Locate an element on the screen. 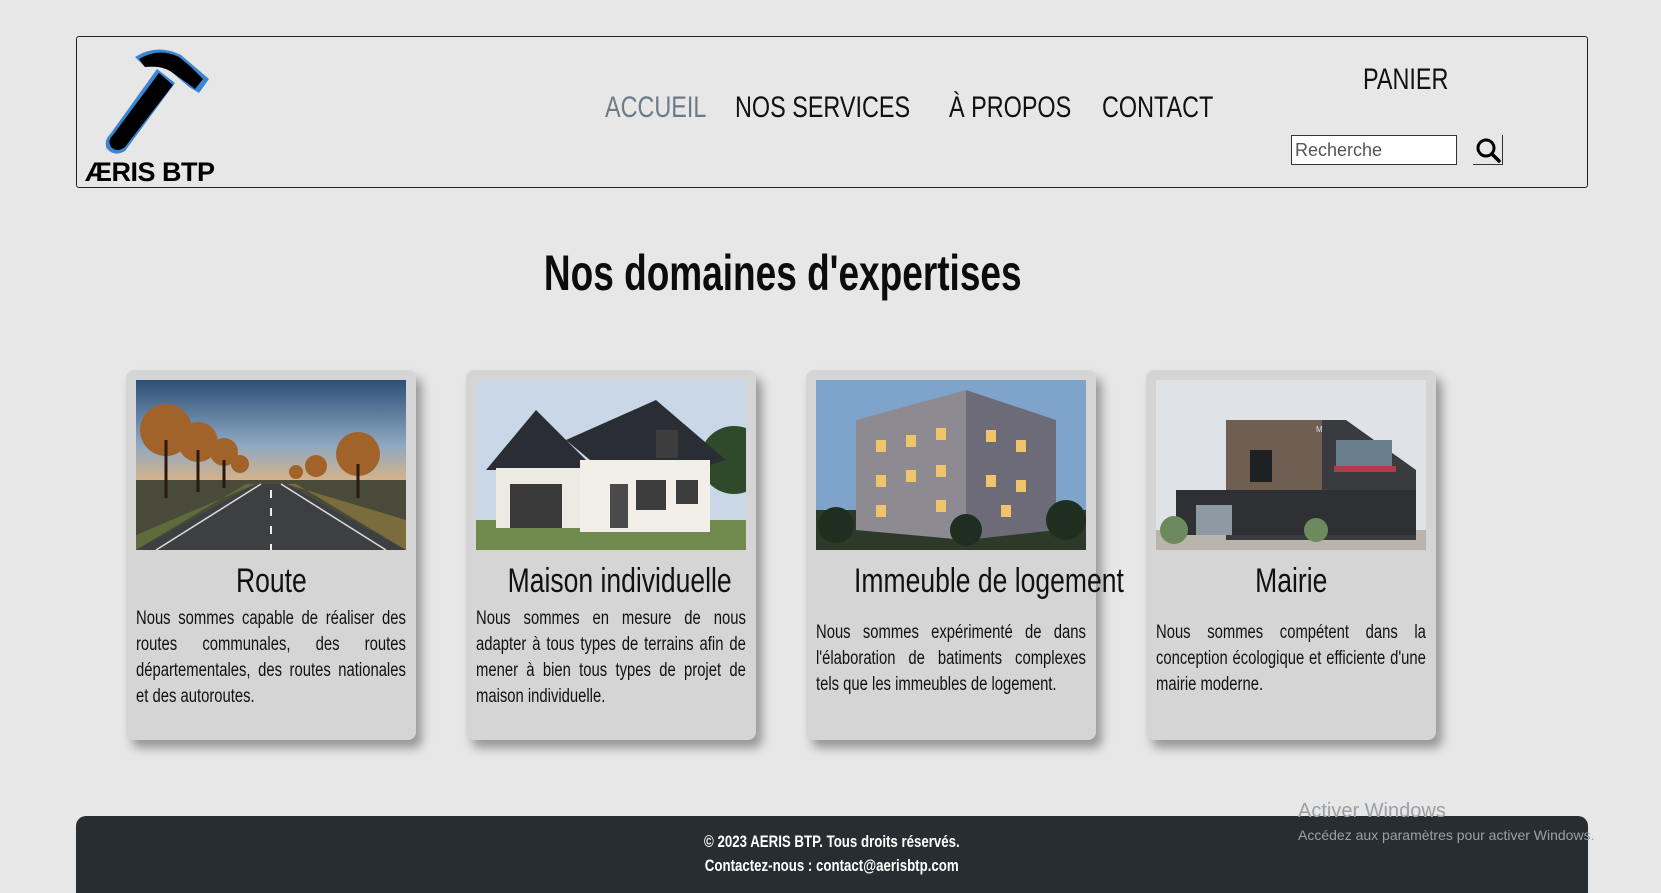 The height and width of the screenshot is (893, 1661). page-title-text: Nos domaines d'expertises is located at coordinates (783, 273).